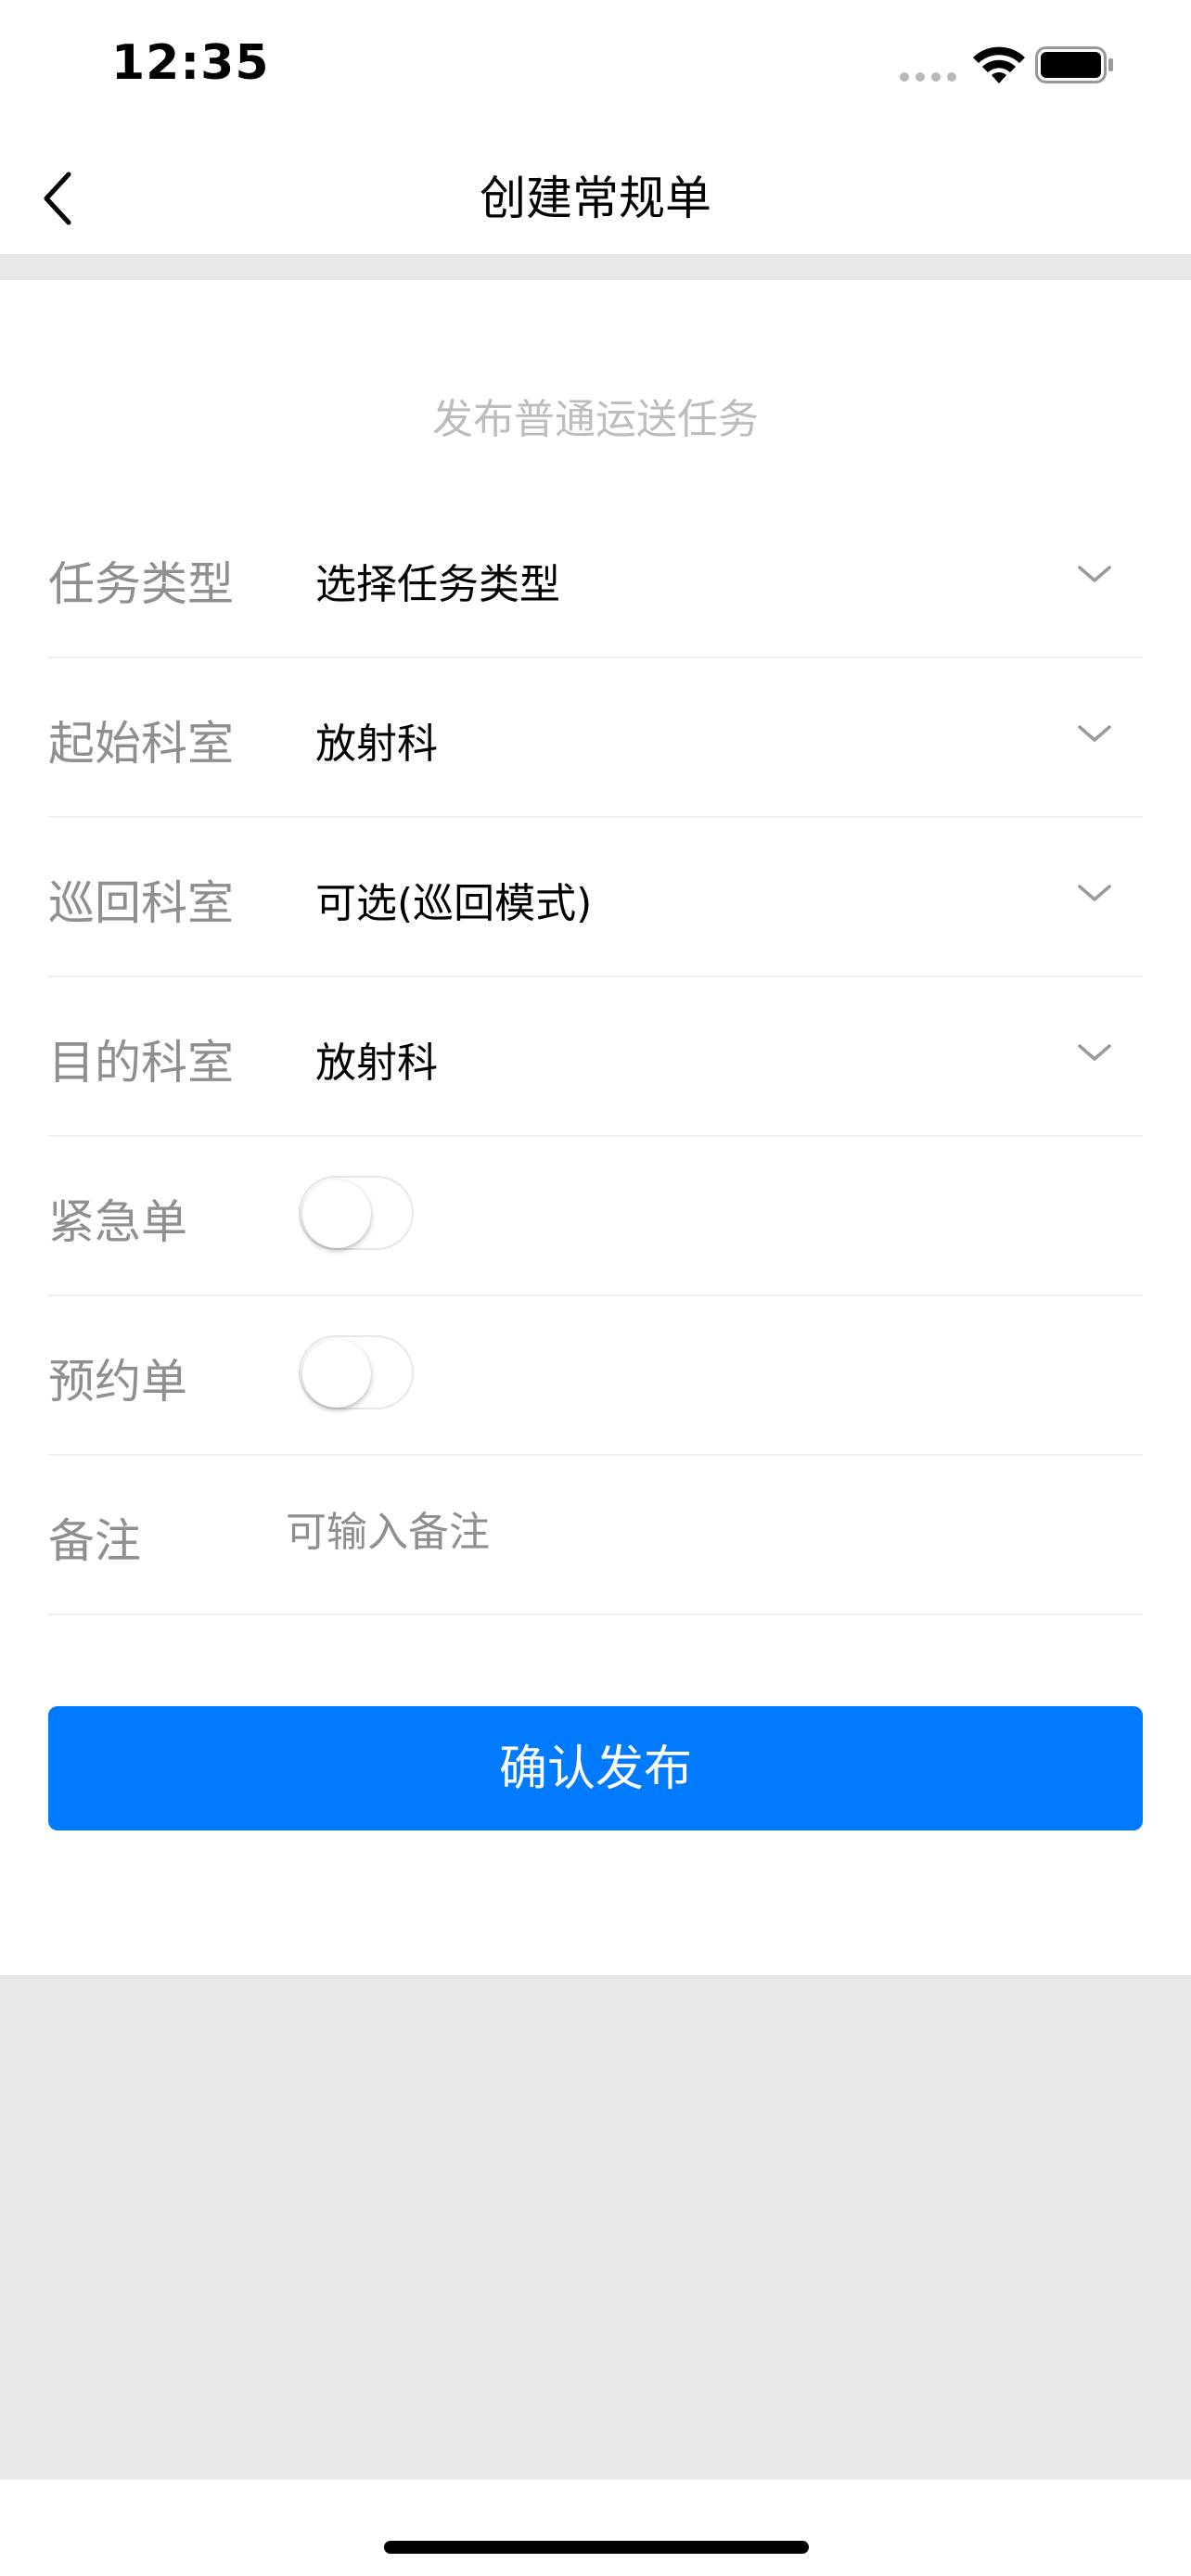 The height and width of the screenshot is (2576, 1191). What do you see at coordinates (999, 64) in the screenshot?
I see `wifi-icon` at bounding box center [999, 64].